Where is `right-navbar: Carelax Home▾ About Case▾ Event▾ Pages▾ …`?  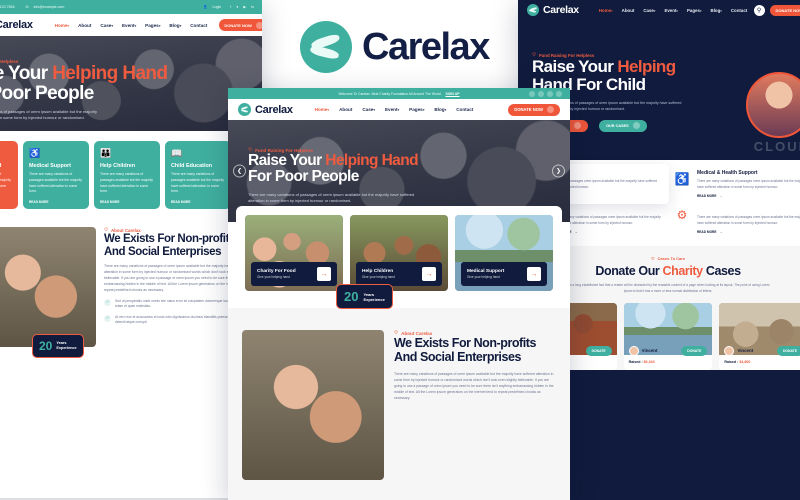
right-navbar: Carelax Home▾ About Case▾ Event▾ Pages▾ … is located at coordinates (659, 10).